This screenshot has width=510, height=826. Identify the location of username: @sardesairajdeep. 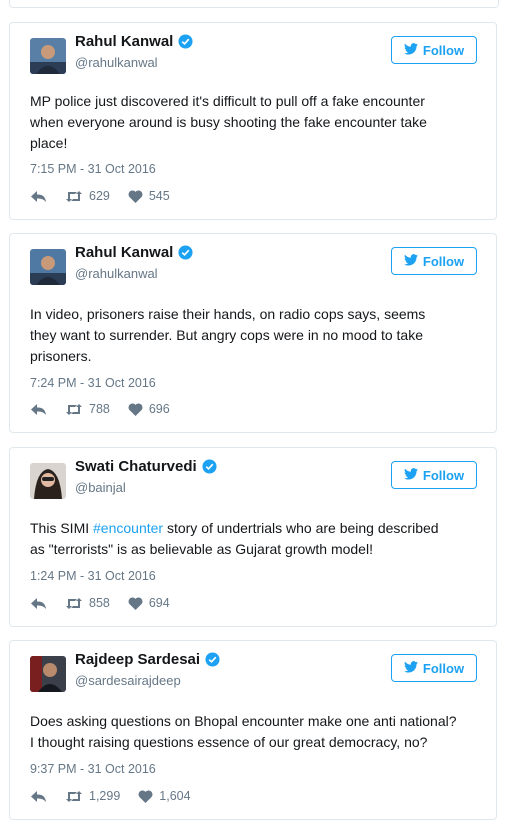
(128, 680).